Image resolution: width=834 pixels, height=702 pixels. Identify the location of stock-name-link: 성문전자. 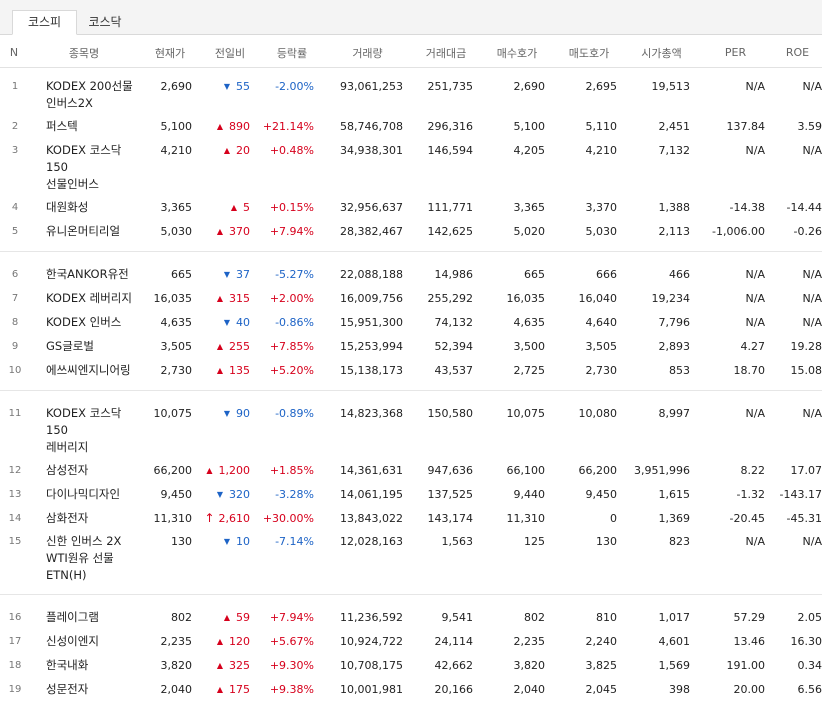
(84, 690).